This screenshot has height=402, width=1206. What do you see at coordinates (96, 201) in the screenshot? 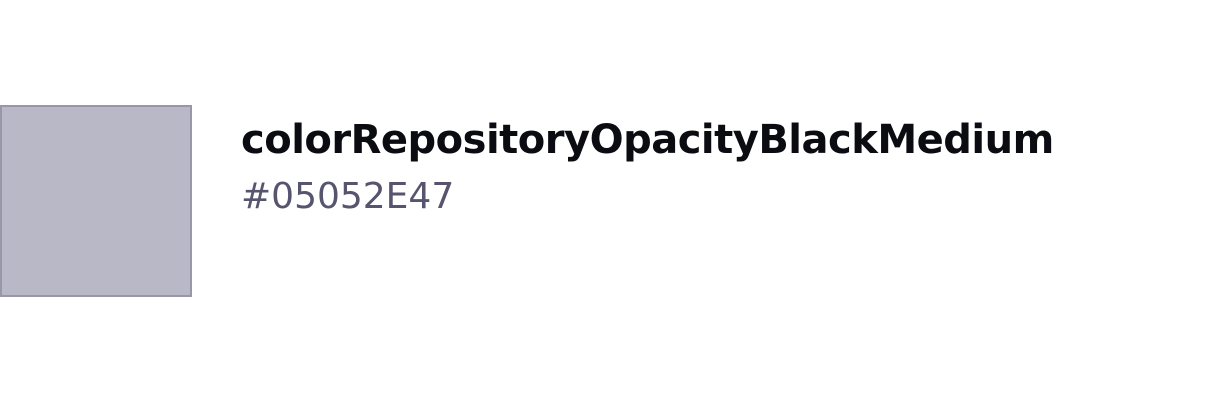
I see `color-swatch` at bounding box center [96, 201].